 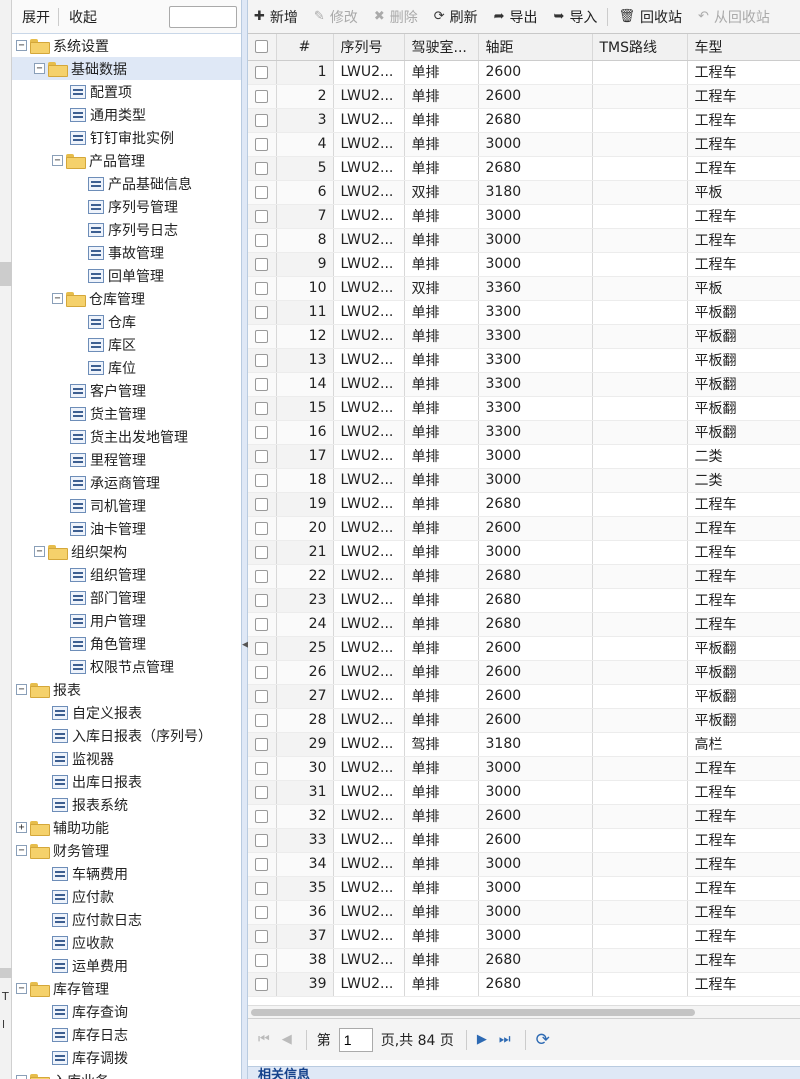 What do you see at coordinates (126, 712) in the screenshot?
I see `tree-item: 自定义报表` at bounding box center [126, 712].